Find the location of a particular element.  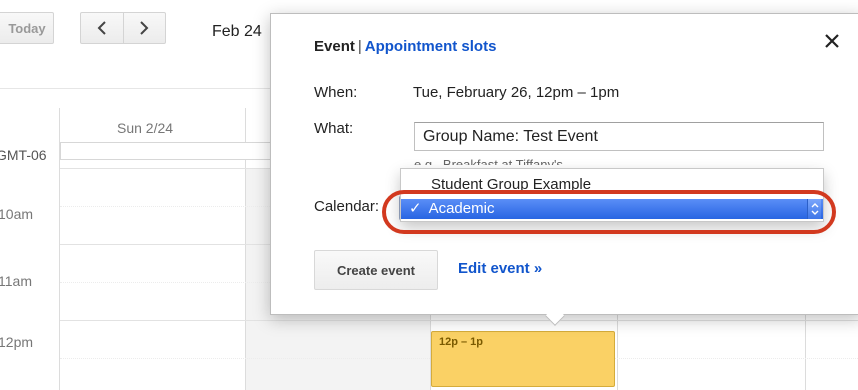

tab-event: Event is located at coordinates (334, 46).